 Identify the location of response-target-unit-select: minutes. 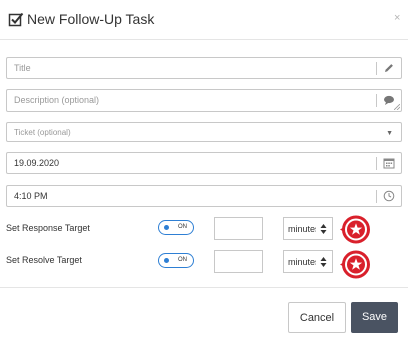
(308, 228).